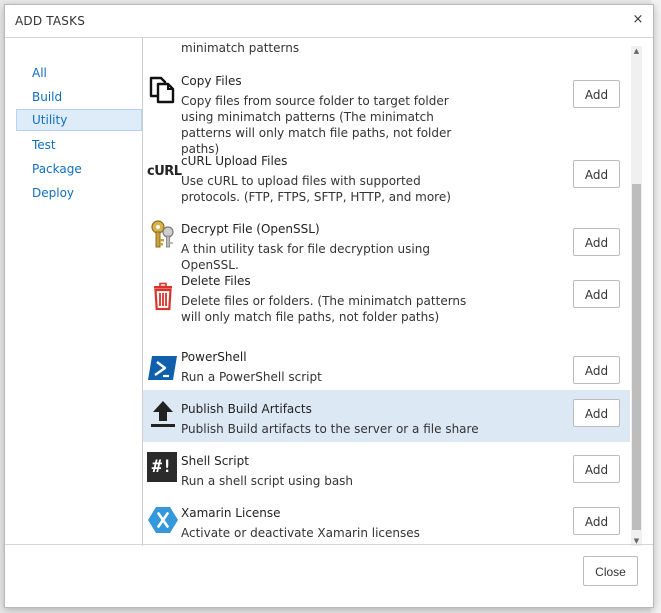 The width and height of the screenshot is (661, 613). What do you see at coordinates (214, 357) in the screenshot?
I see `task-name: PowerShell` at bounding box center [214, 357].